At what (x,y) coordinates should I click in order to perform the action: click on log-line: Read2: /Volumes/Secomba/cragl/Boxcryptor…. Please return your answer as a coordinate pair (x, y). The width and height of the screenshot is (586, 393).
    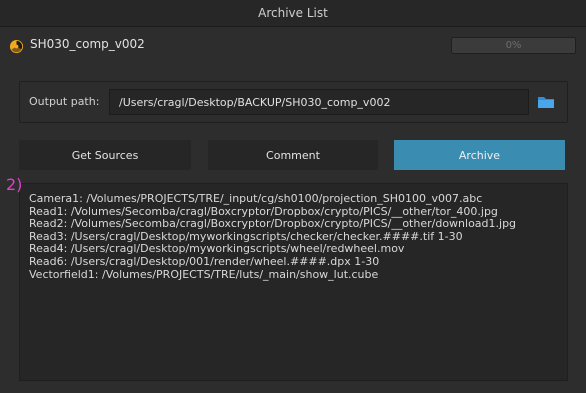
    Looking at the image, I should click on (273, 224).